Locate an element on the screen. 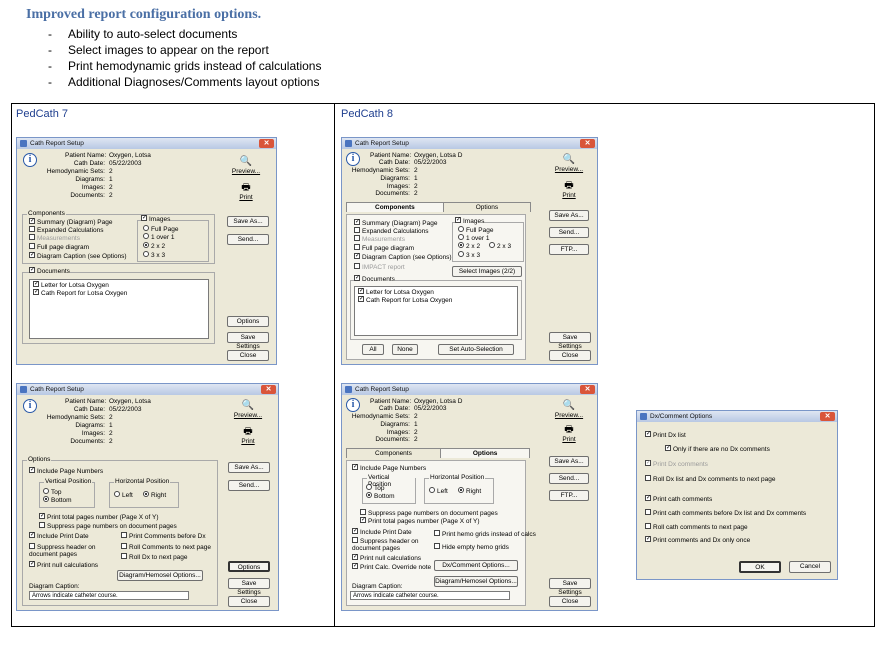 The image size is (888, 654). none-button: None is located at coordinates (405, 349).